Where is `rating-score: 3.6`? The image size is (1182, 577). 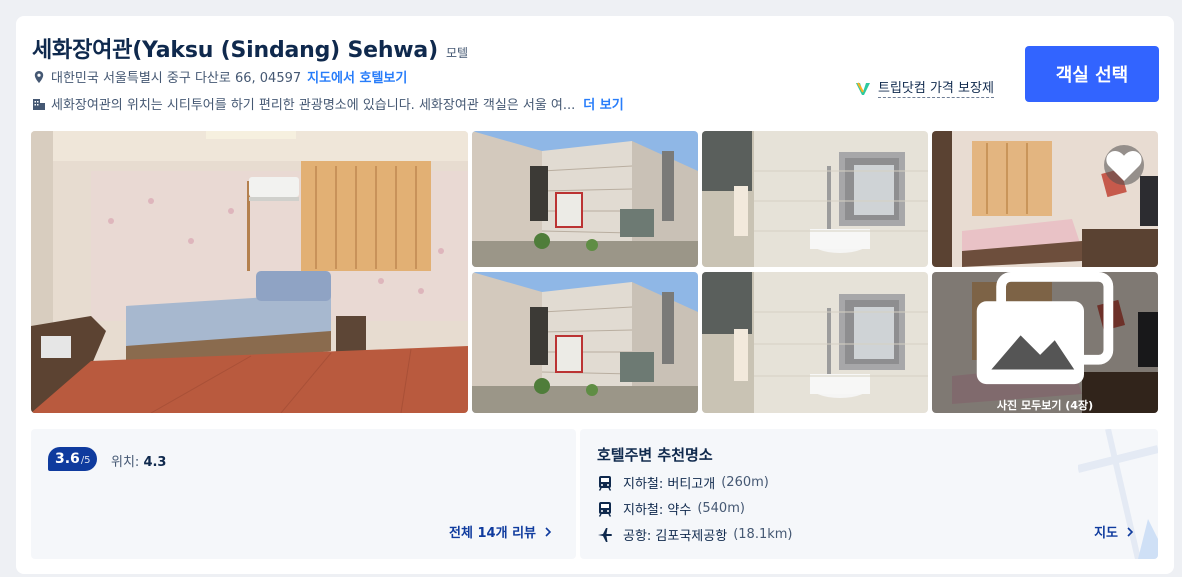
rating-score: 3.6 is located at coordinates (67, 459).